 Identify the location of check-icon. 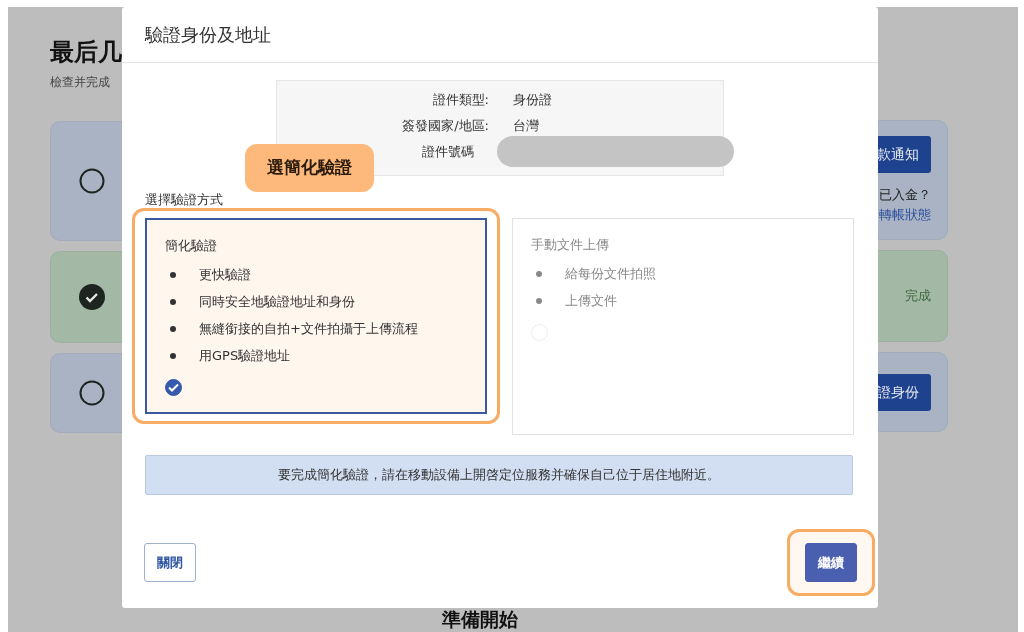
(173, 387).